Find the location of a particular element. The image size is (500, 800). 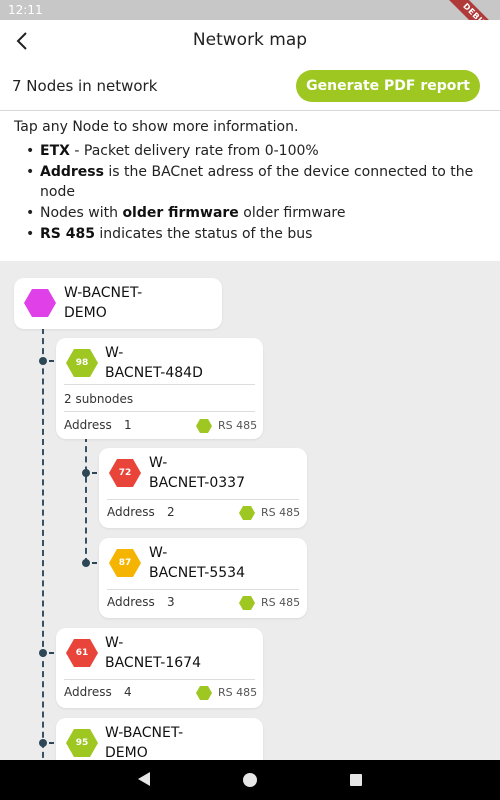

app-bar: Network map is located at coordinates (250, 41).